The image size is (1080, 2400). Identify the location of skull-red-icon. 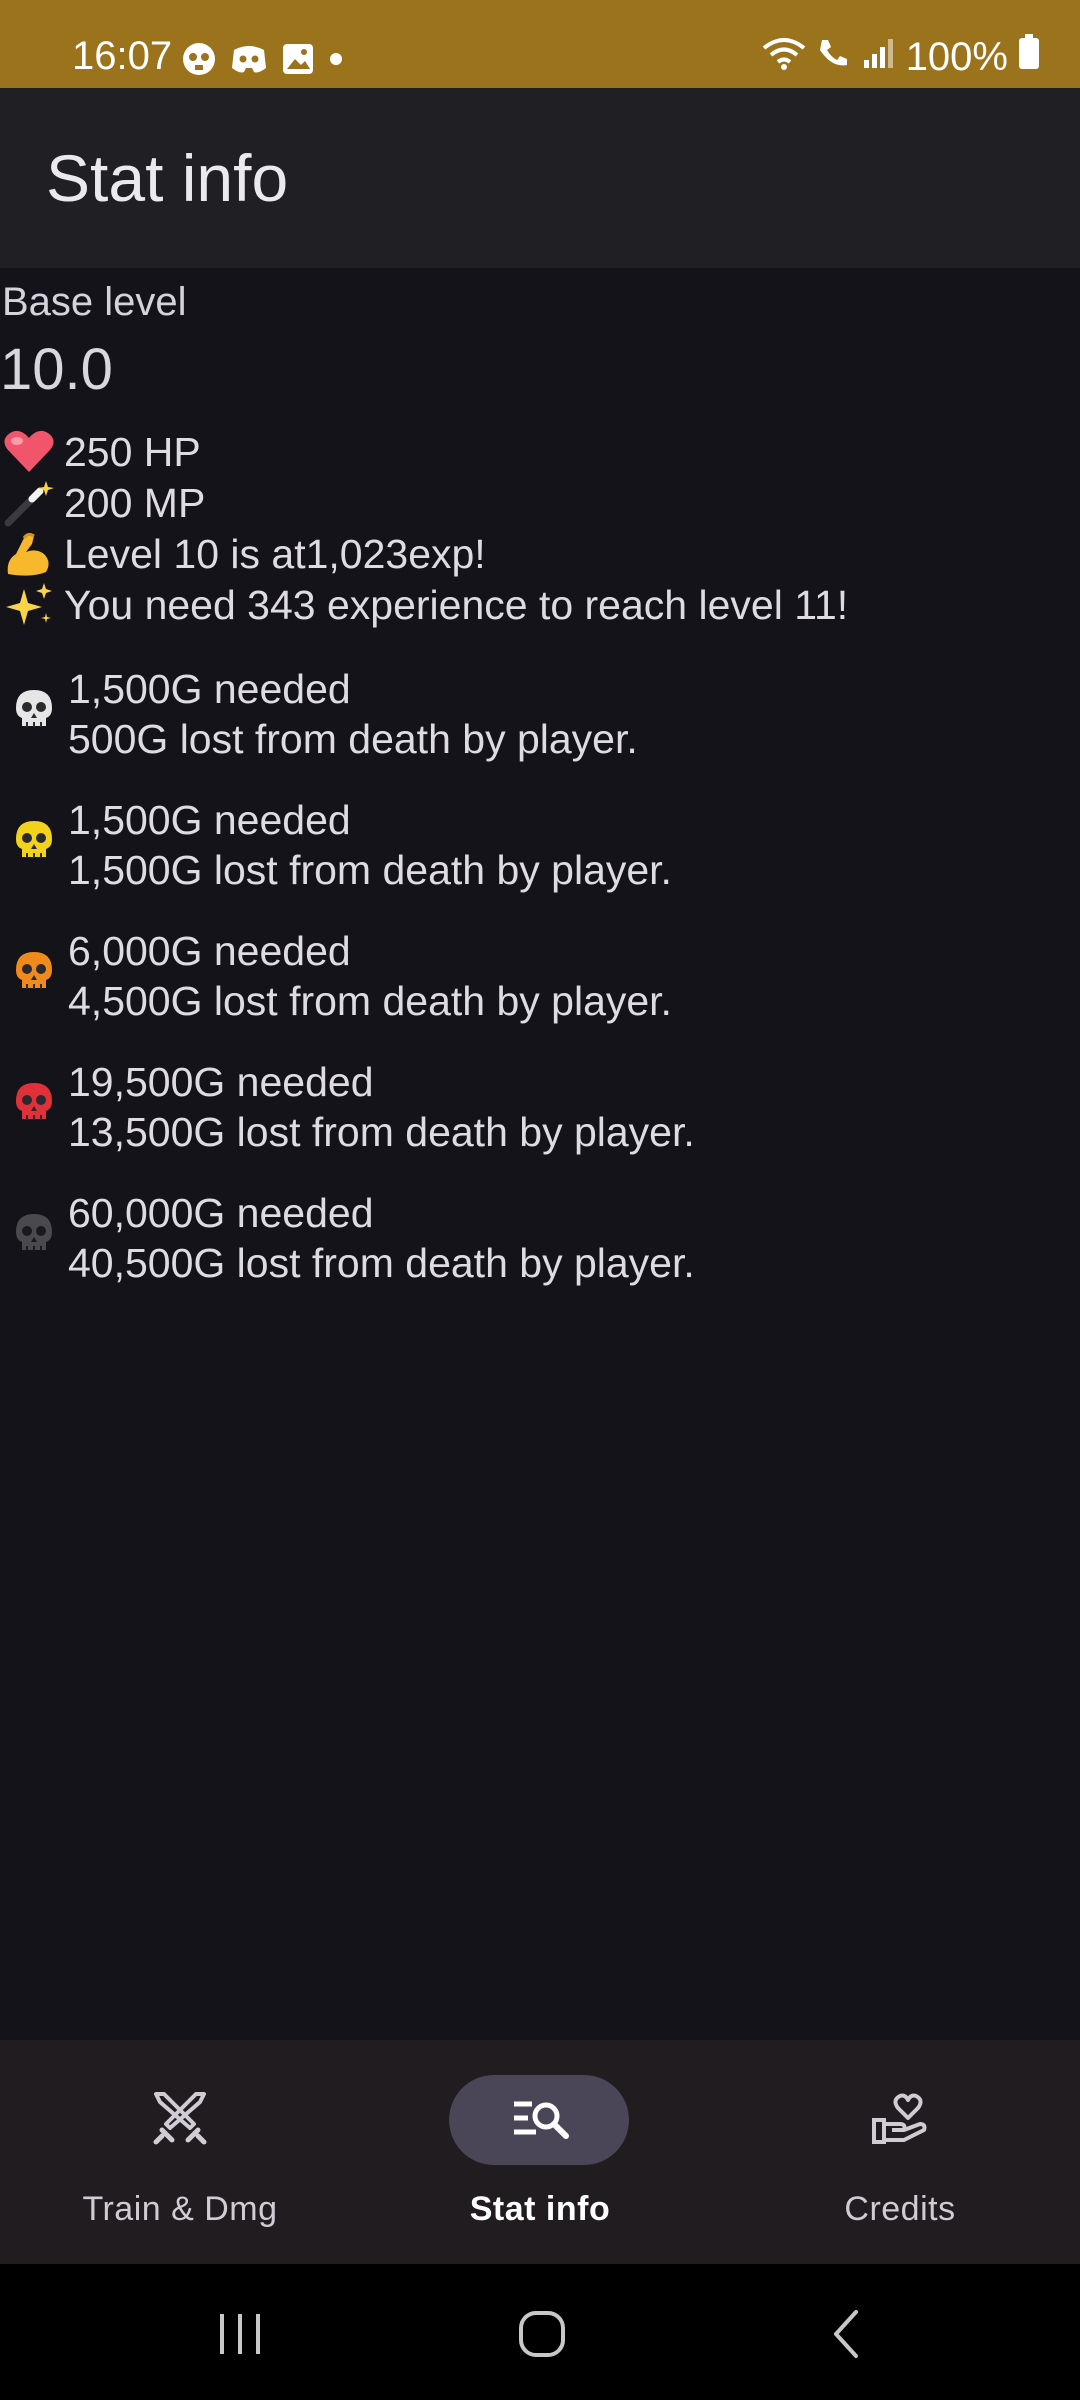
(34, 1103).